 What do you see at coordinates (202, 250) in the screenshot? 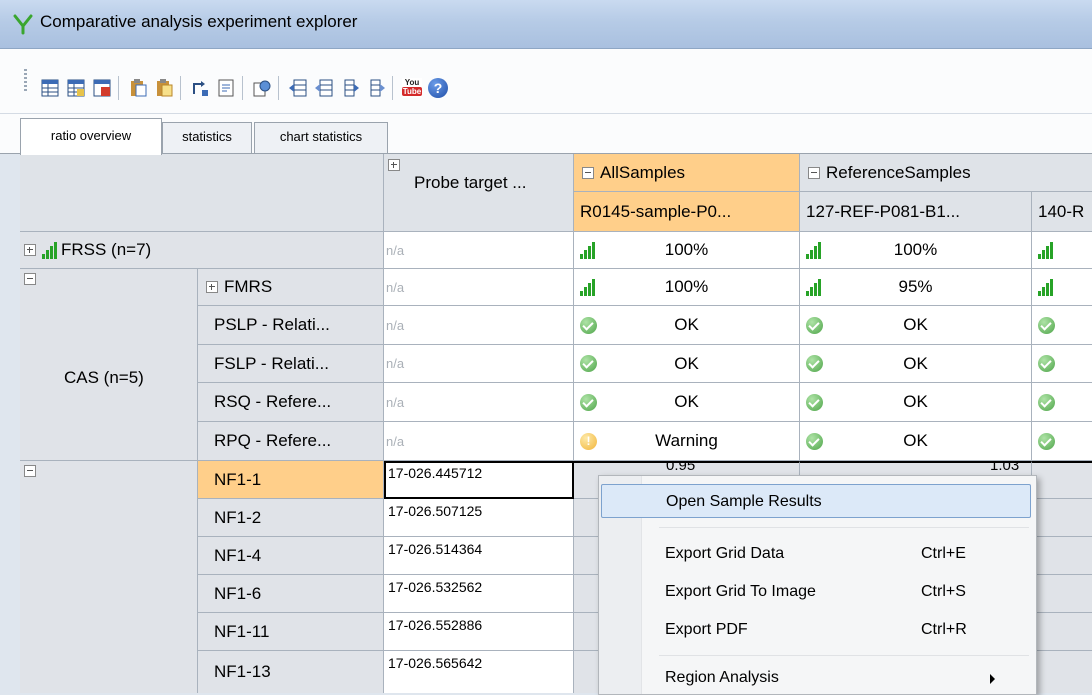
I see `frss-row-header: FRSS (n=7)` at bounding box center [202, 250].